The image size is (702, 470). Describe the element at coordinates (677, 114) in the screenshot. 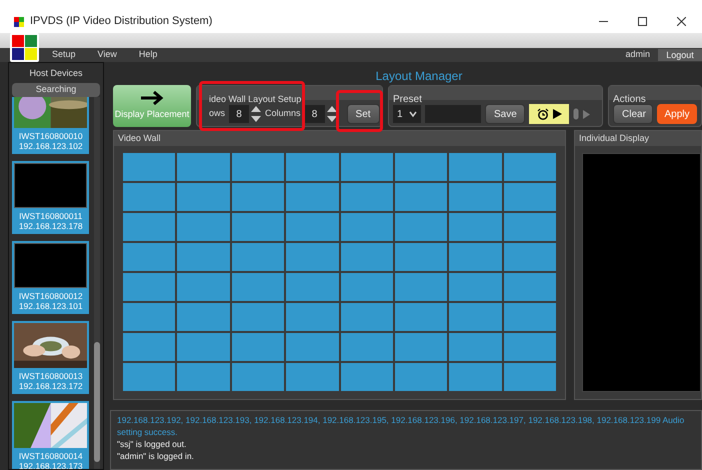

I see `apply-button: Apply` at that location.